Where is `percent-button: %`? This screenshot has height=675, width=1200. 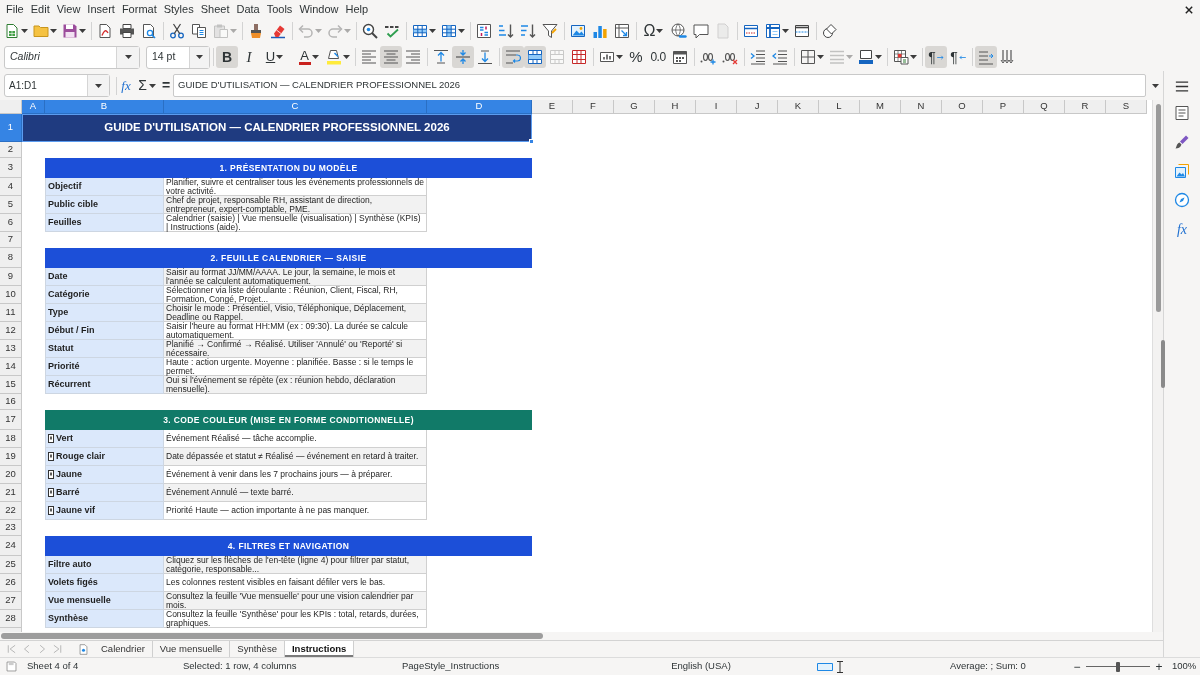 percent-button: % is located at coordinates (636, 57).